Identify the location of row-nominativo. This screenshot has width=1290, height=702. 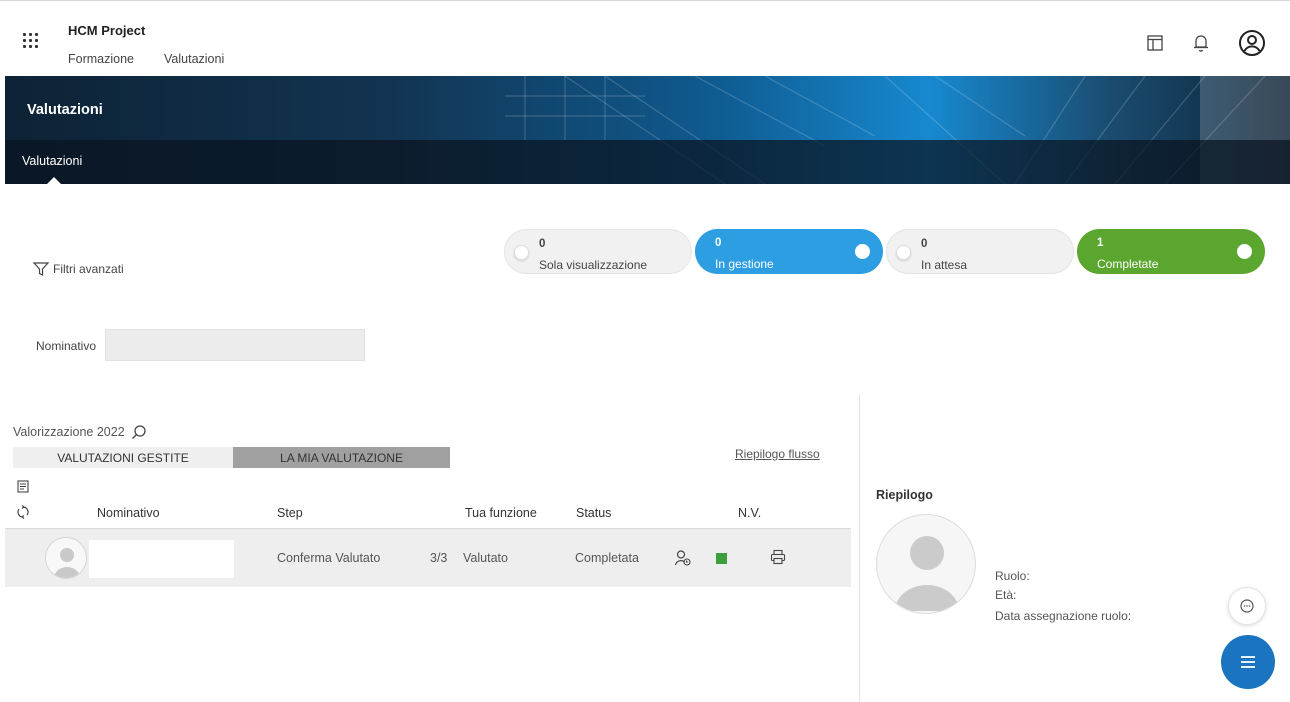
(161, 559).